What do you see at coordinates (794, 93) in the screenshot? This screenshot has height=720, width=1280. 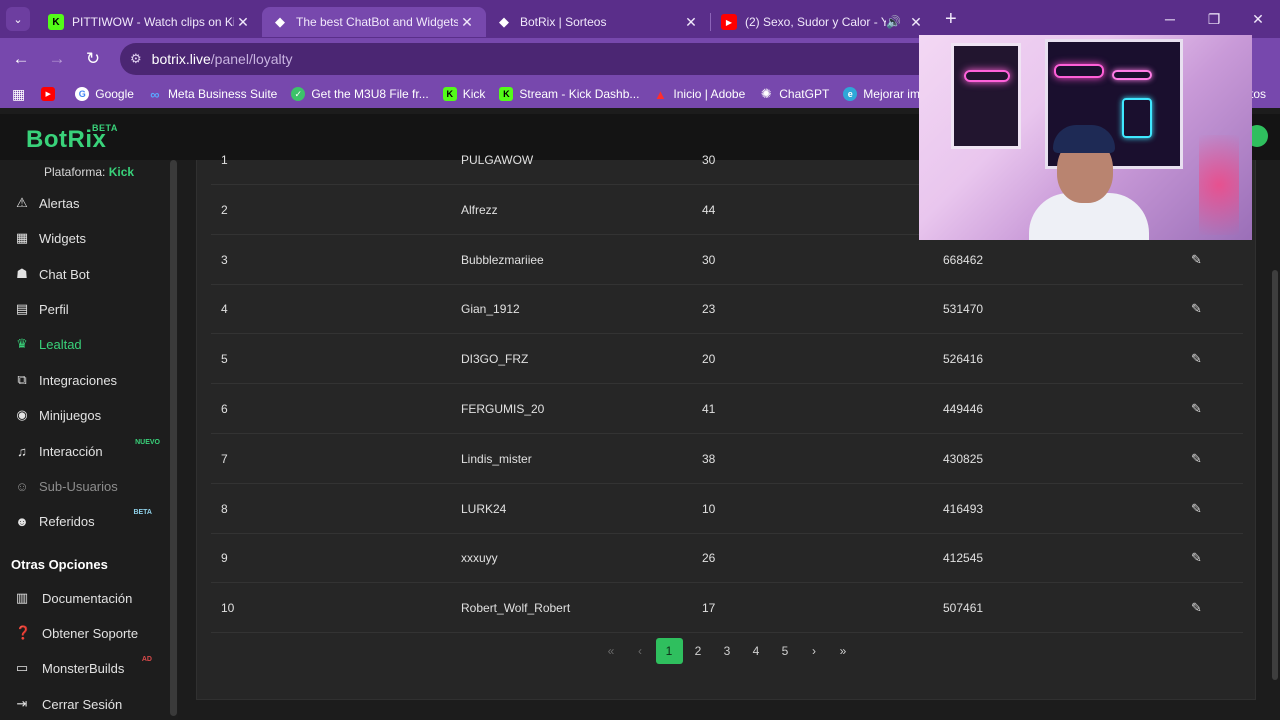 I see `bookmark-chatgpt: ✺ ChatGPT` at bounding box center [794, 93].